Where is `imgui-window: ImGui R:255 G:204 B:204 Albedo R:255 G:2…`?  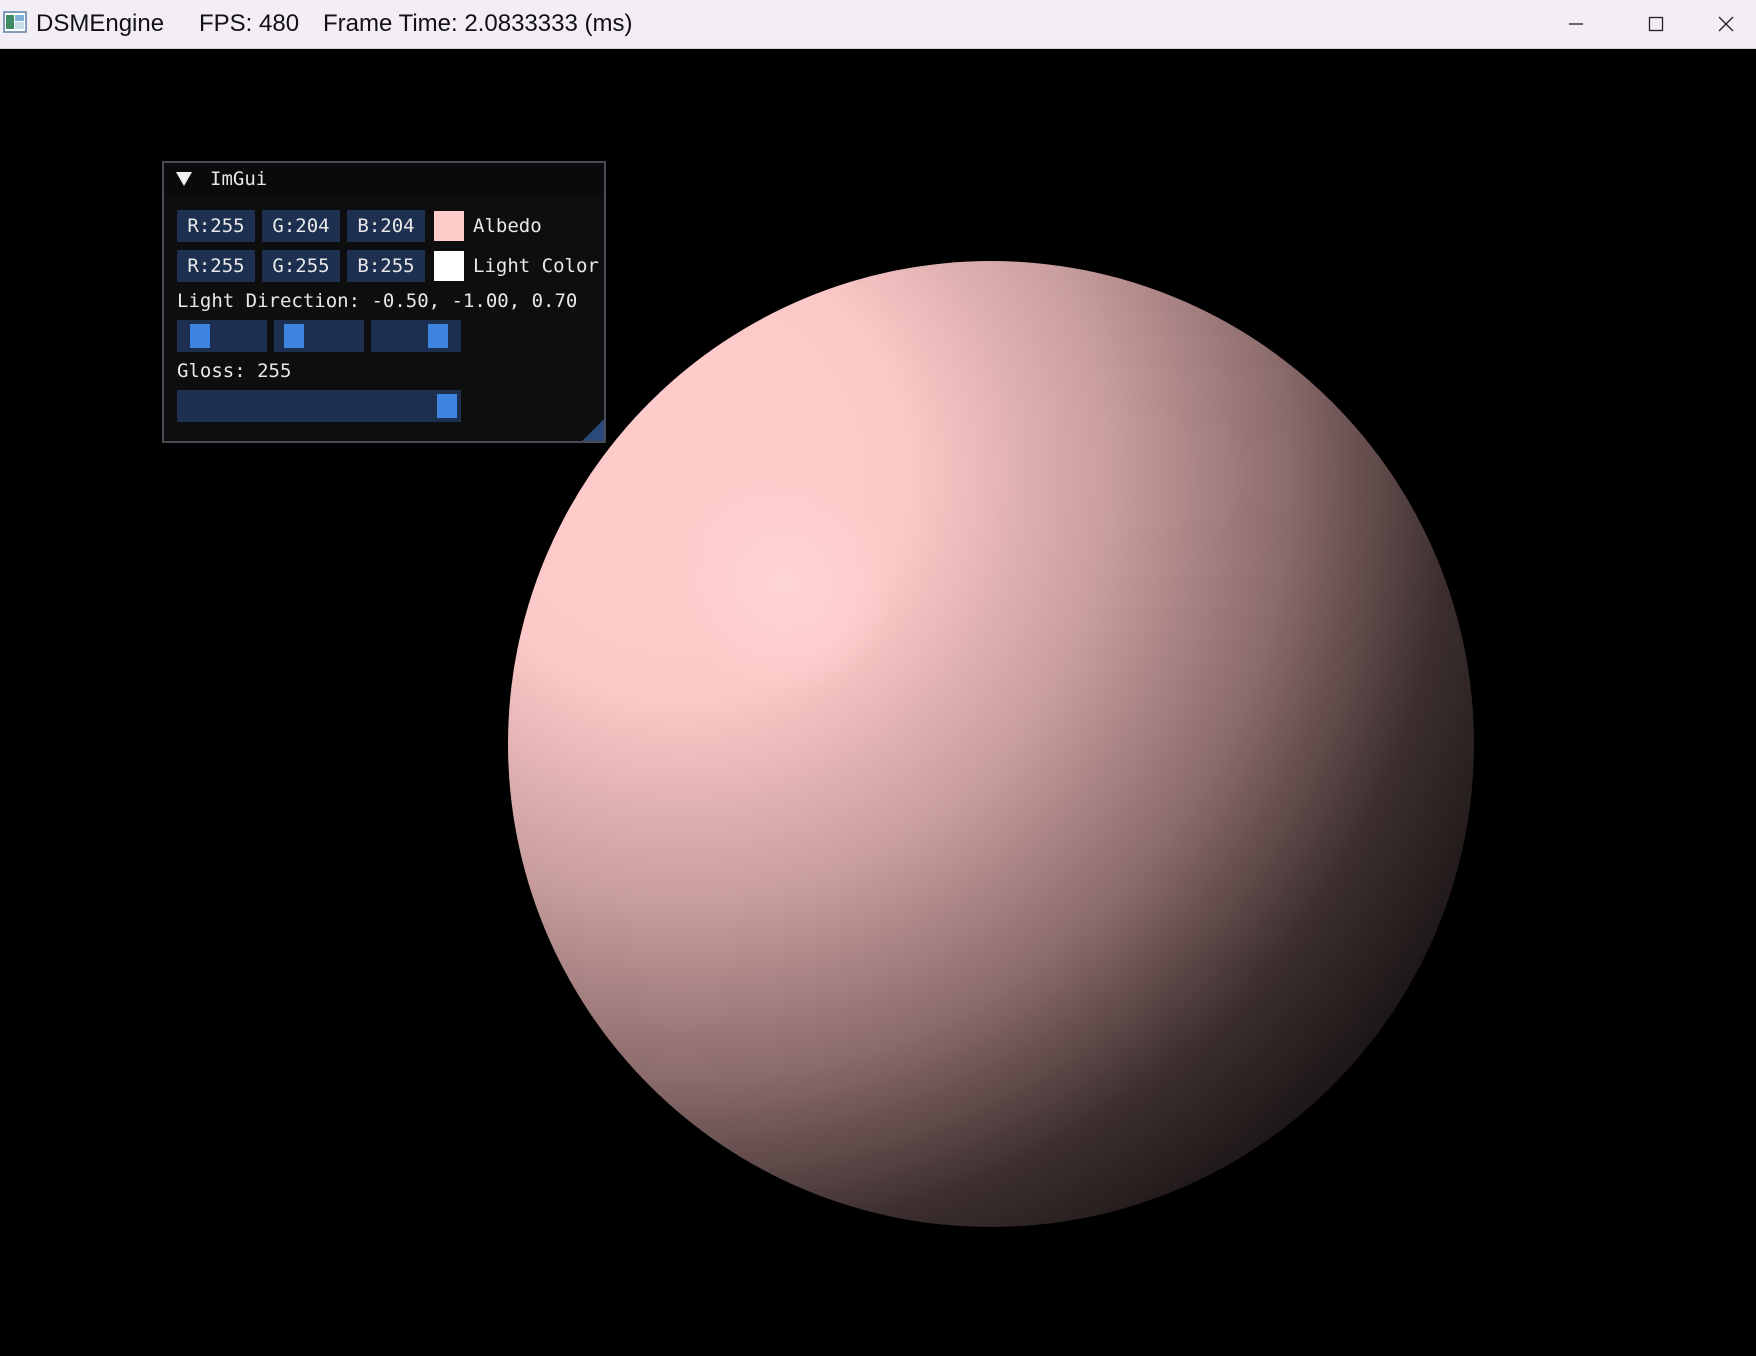
imgui-window: ImGui R:255 G:204 B:204 Albedo R:255 G:2… is located at coordinates (384, 302).